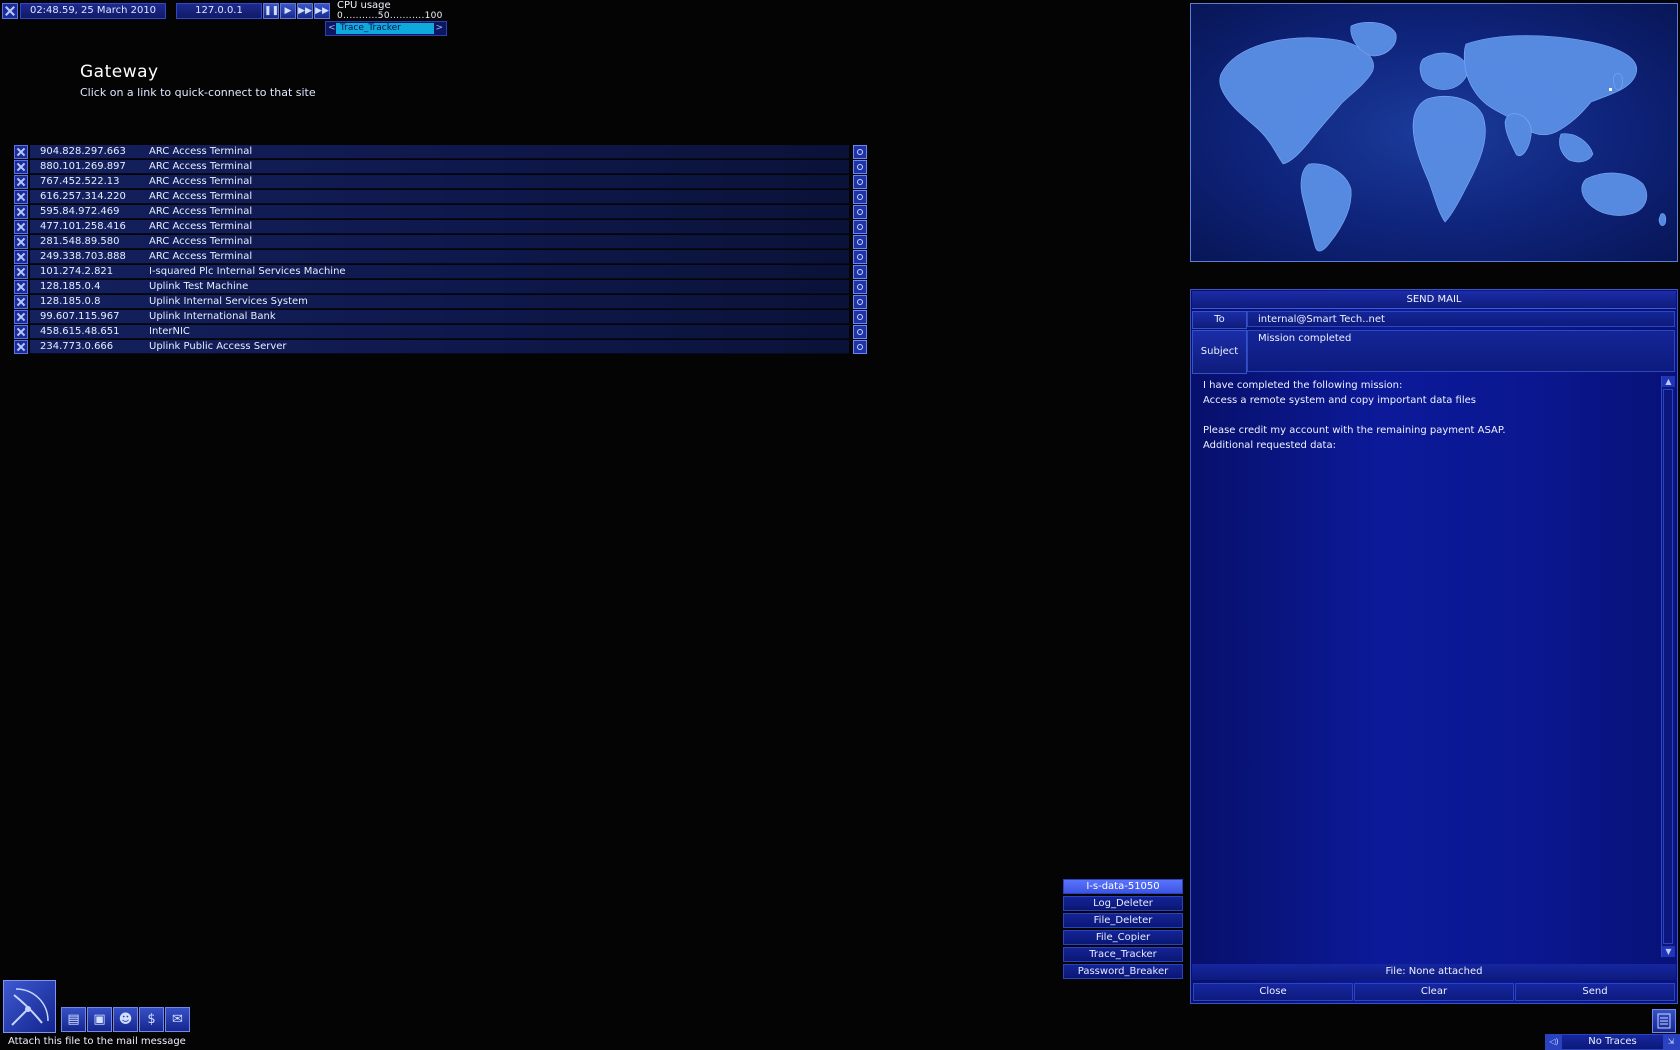  Describe the element at coordinates (1612, 1042) in the screenshot. I see `trace-indicator: ◁) No Traces ⇲` at that location.